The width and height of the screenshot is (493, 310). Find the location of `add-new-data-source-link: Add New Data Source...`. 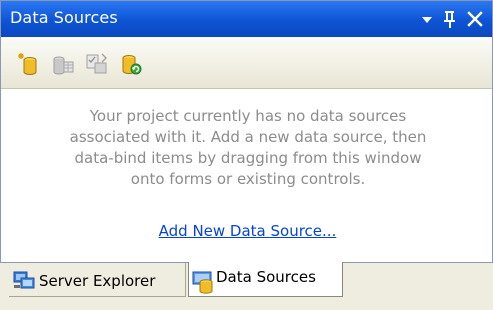

add-new-data-source-link: Add New Data Source... is located at coordinates (247, 231).